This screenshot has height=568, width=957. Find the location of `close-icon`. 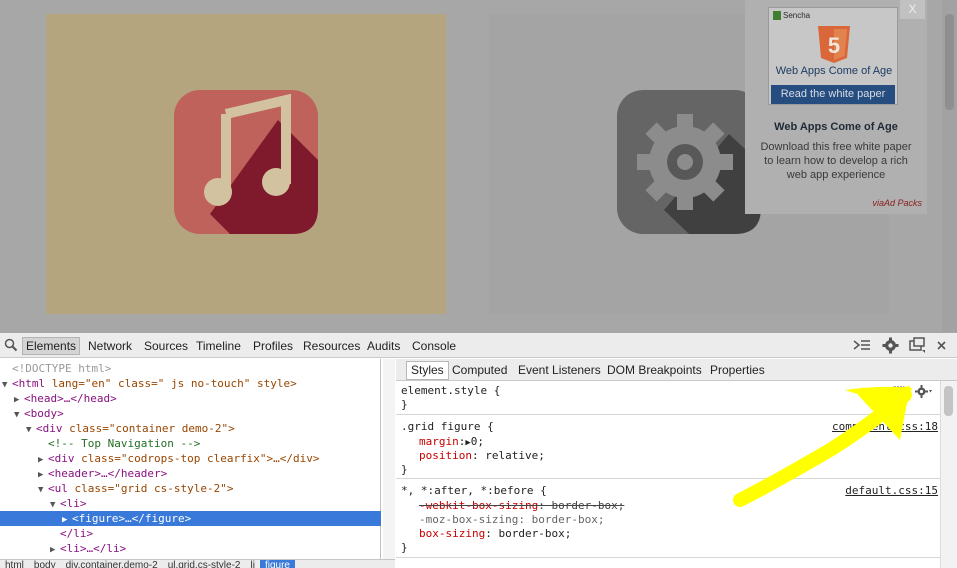

close-icon is located at coordinates (942, 345).